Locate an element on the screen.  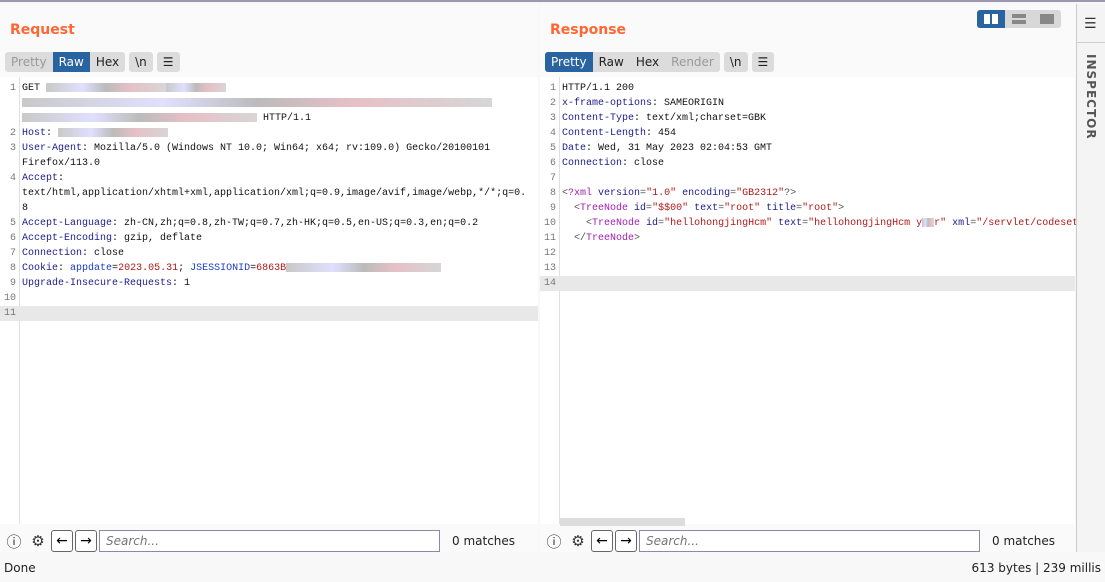
line-number: 12 is located at coordinates (549, 253).